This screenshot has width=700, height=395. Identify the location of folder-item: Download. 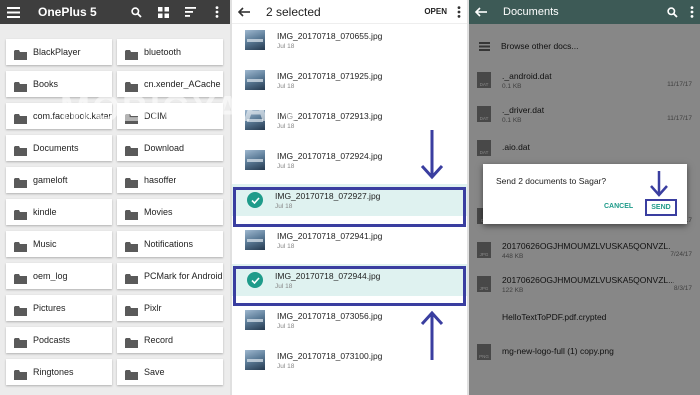
(170, 148).